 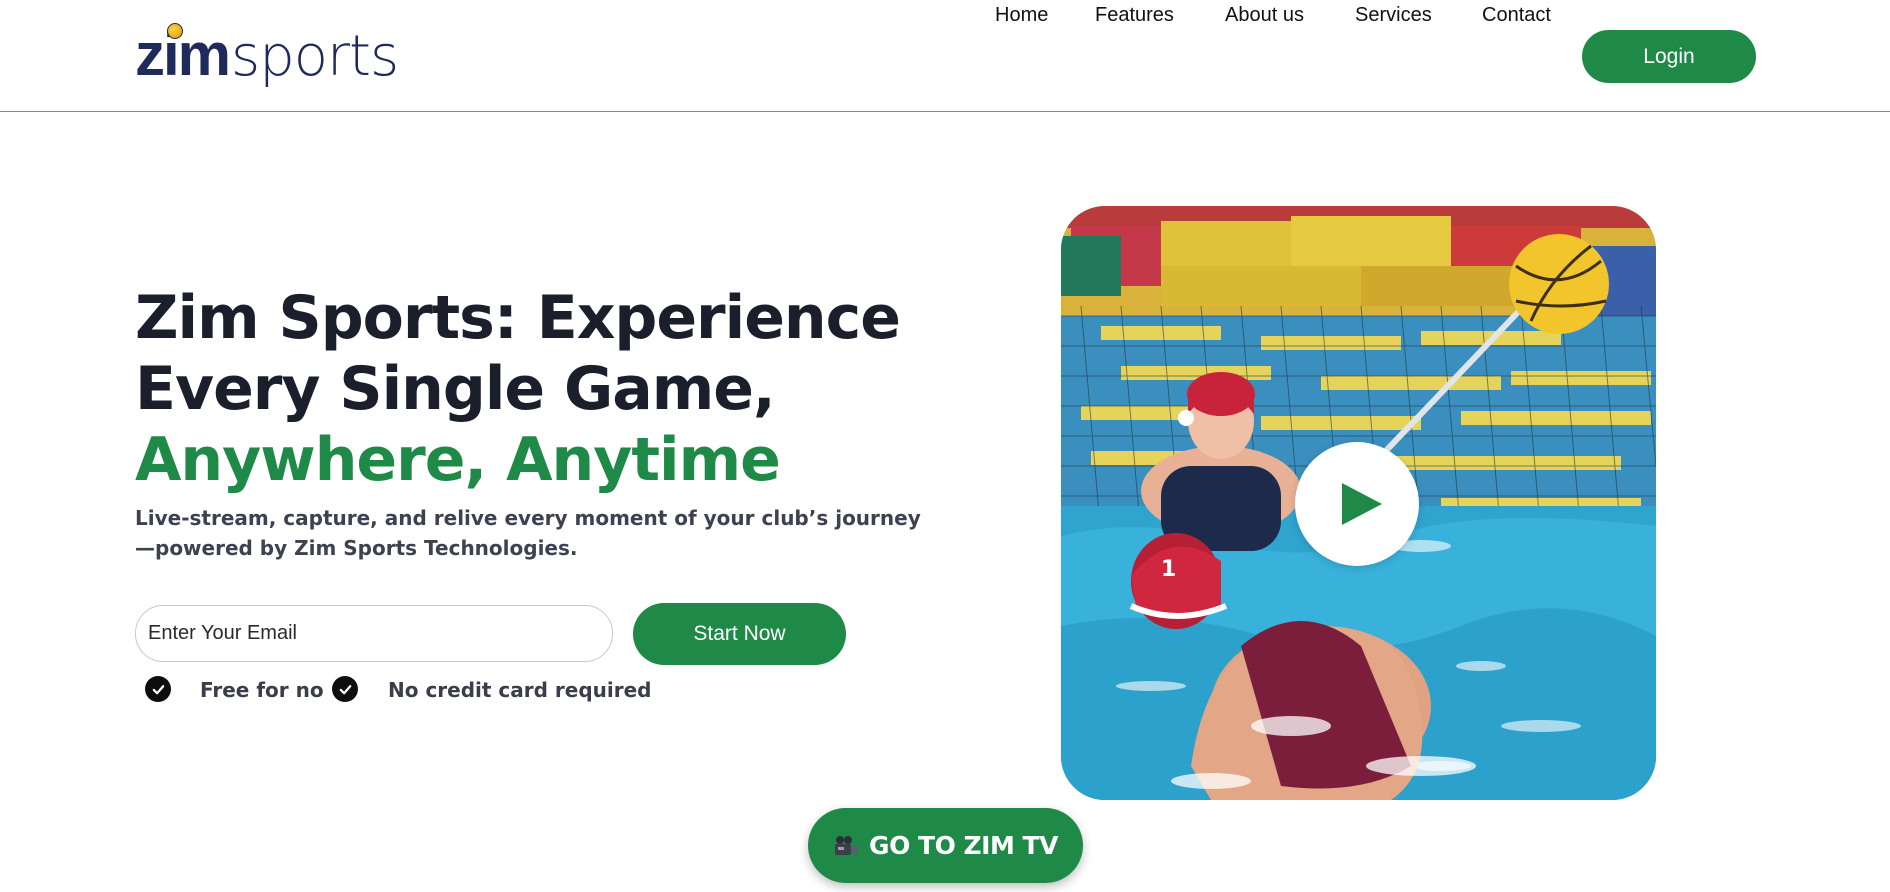 I want to click on nav-about-us: About us, so click(x=1264, y=15).